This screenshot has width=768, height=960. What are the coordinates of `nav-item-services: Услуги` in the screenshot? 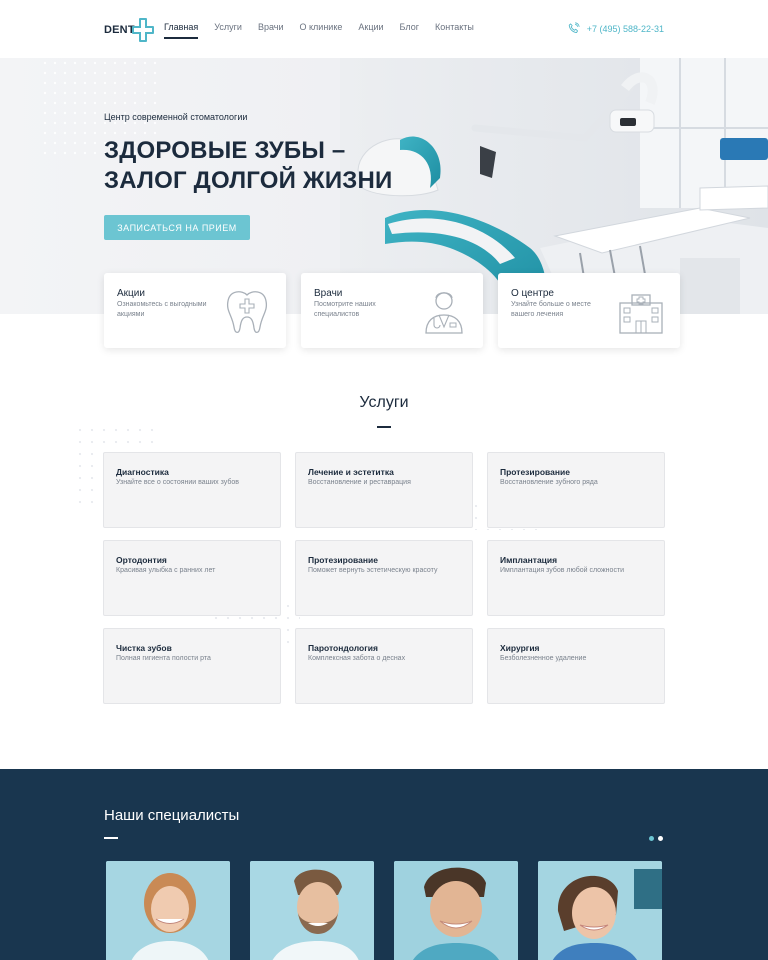 It's located at (228, 30).